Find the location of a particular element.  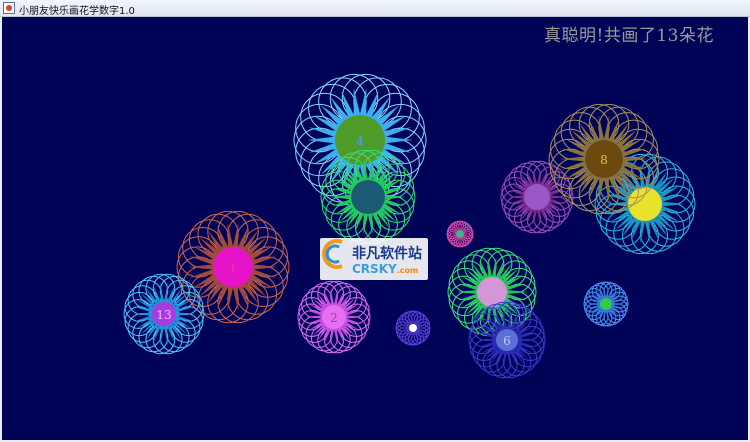

watermark-badge: 非凡软件站 CRSKY.com is located at coordinates (374, 259).